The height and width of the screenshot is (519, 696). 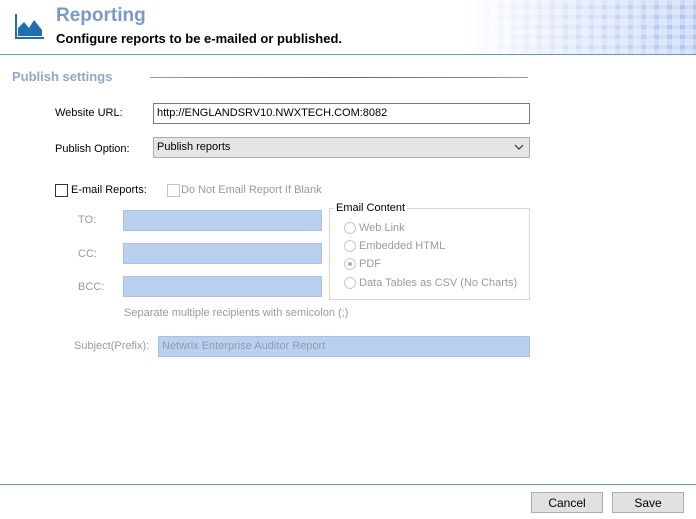 I want to click on header-divider, so click(x=348, y=54).